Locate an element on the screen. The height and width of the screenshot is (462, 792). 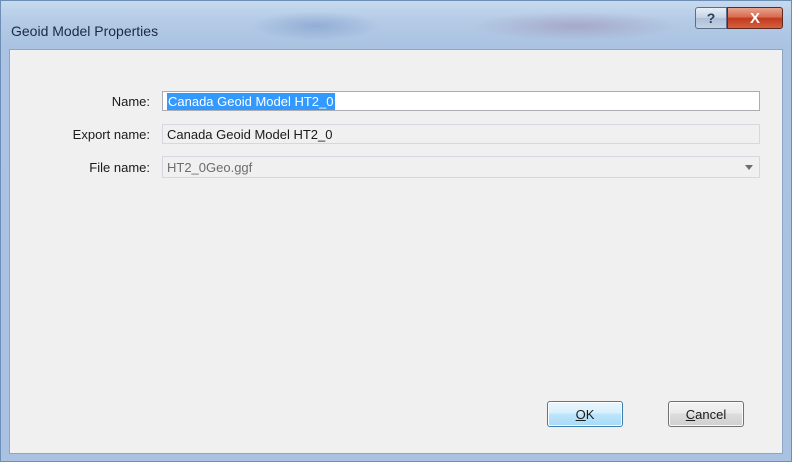
file-name-label: File name: is located at coordinates (119, 167).